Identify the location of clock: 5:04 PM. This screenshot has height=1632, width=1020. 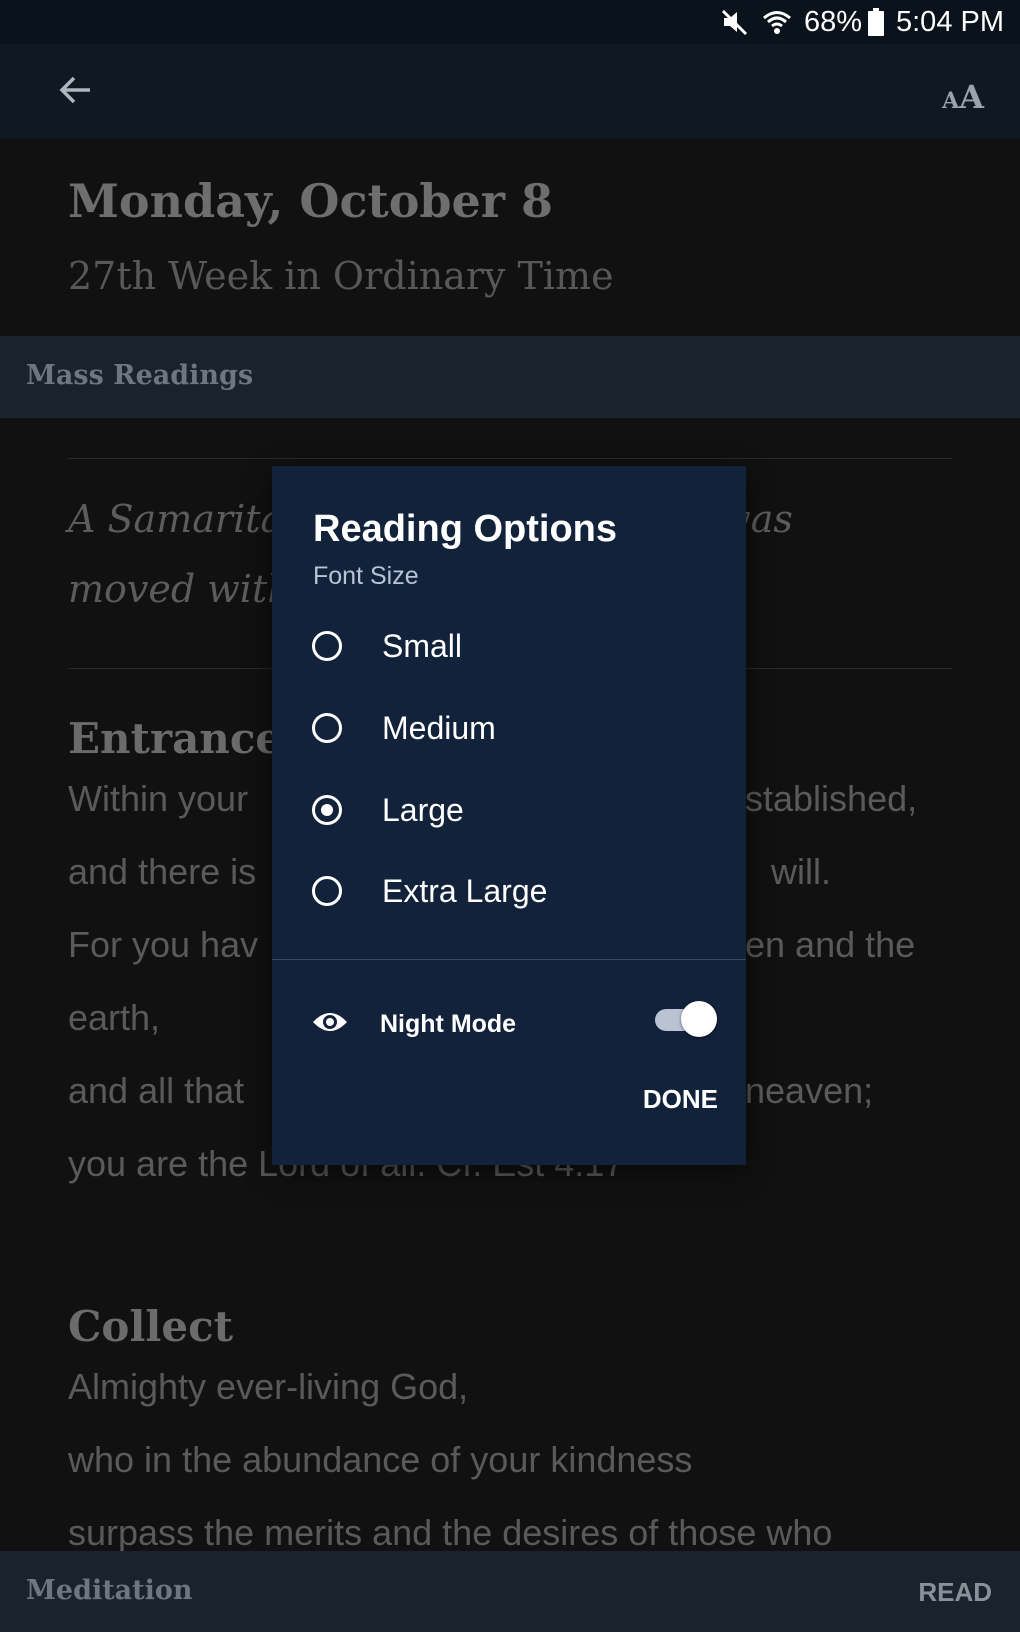
(950, 21).